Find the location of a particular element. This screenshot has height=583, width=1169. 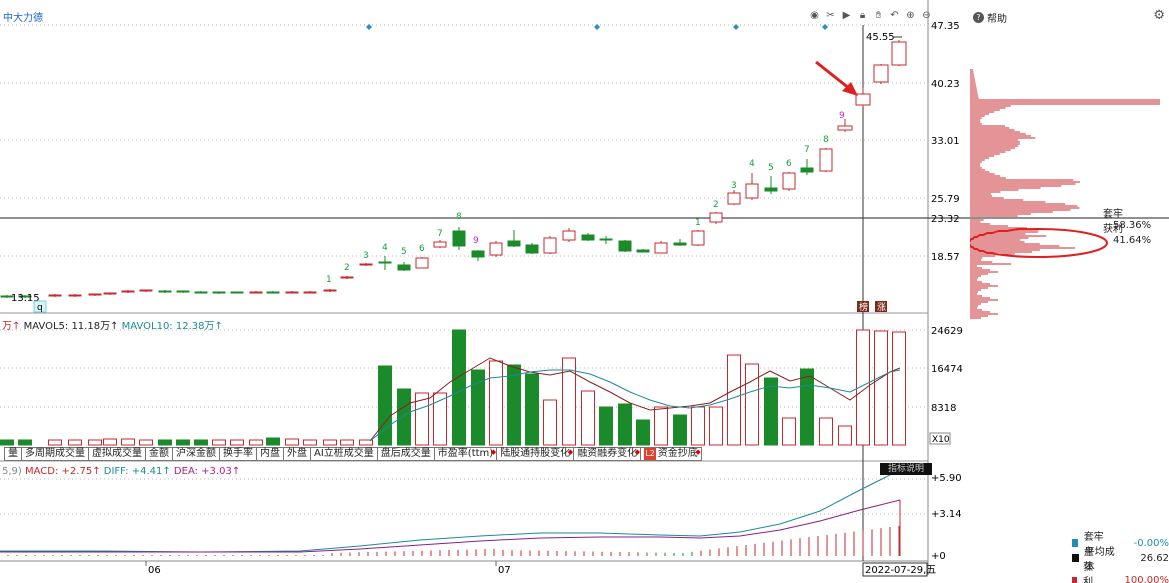

profit-ratio: 获利 41.64% is located at coordinates (1127, 235).